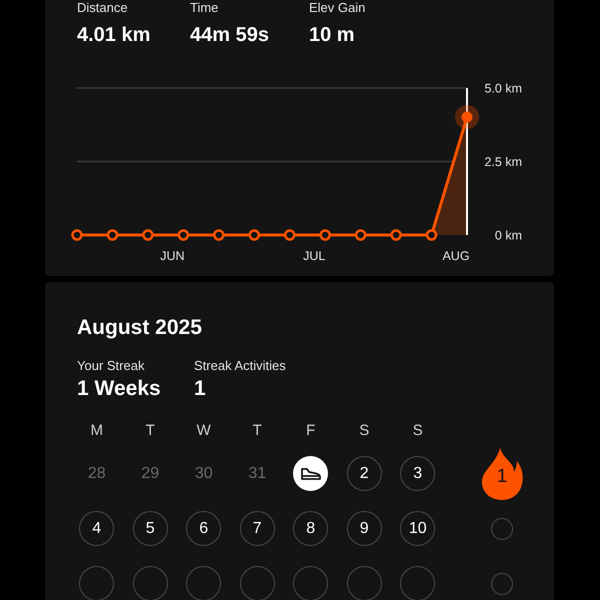  I want to click on weekday-label: F, so click(311, 430).